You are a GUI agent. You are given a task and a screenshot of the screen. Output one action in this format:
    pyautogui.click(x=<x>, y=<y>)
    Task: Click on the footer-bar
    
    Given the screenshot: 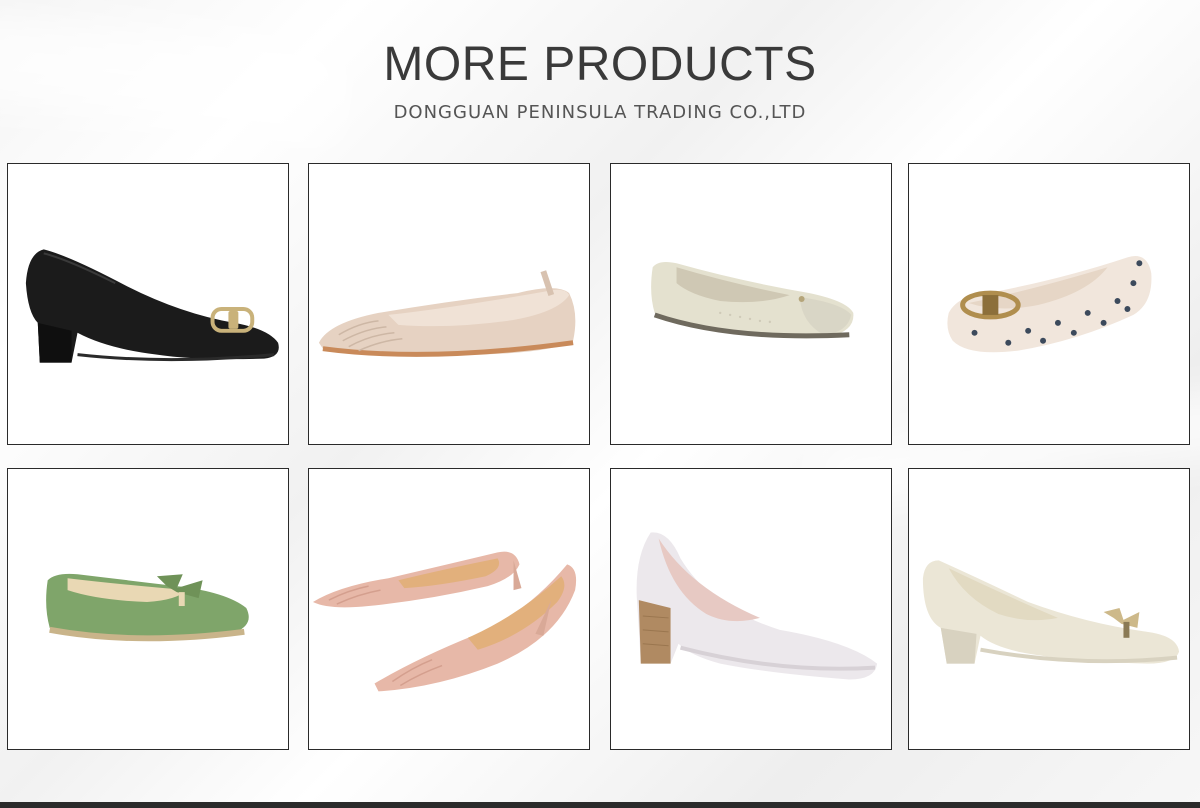 What is the action you would take?
    pyautogui.click(x=600, y=805)
    